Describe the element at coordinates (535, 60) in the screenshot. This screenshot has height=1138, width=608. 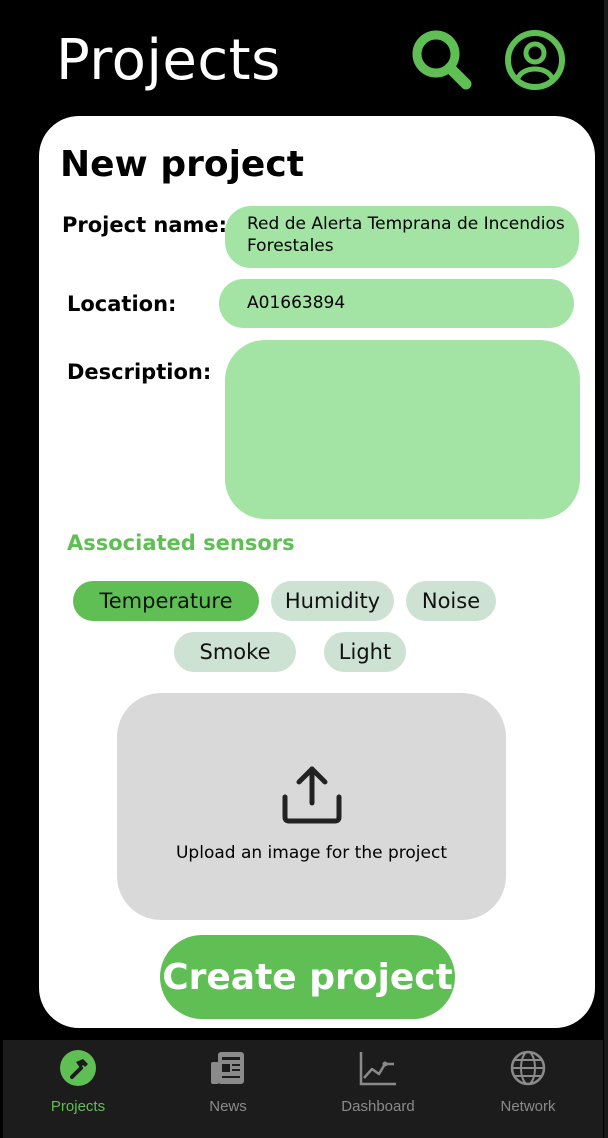
I see `user-profile-icon` at that location.